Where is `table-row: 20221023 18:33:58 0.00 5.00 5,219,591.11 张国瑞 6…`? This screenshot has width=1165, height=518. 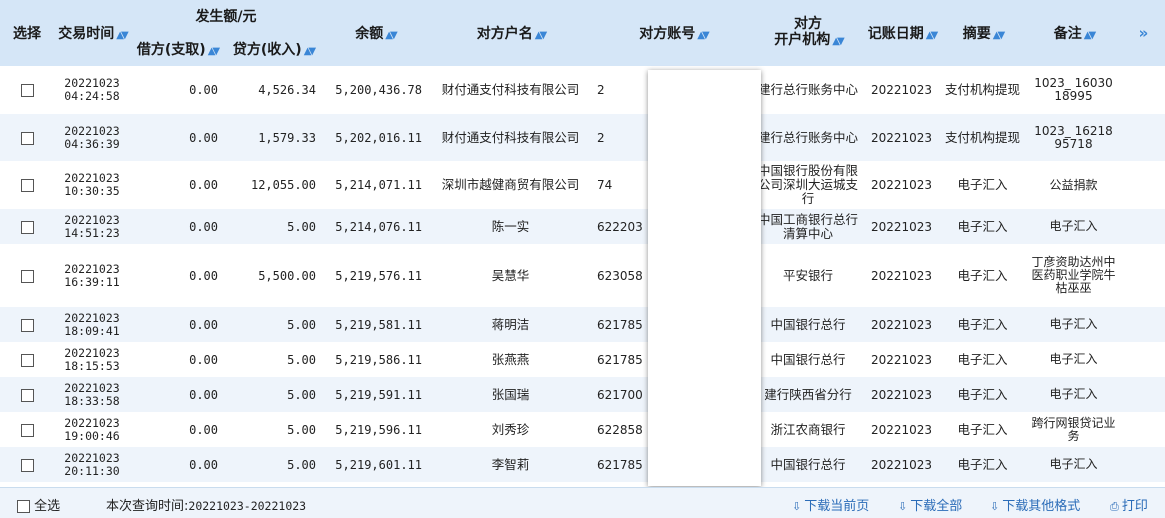
table-row: 20221023 18:33:58 0.00 5.00 5,219,591.11 张国瑞 6… is located at coordinates (582, 394).